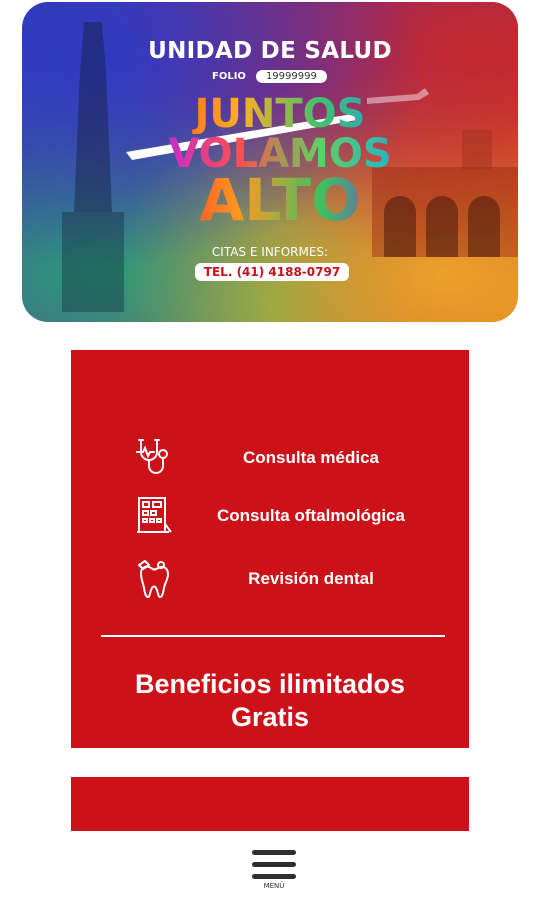  I want to click on divider, so click(273, 636).